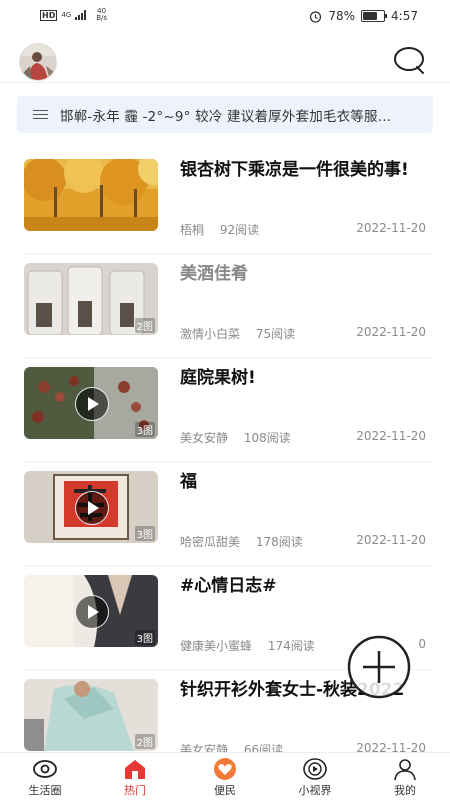 The image size is (450, 801). Describe the element at coordinates (305, 586) in the screenshot. I see `item-title: #心情日志#` at that location.